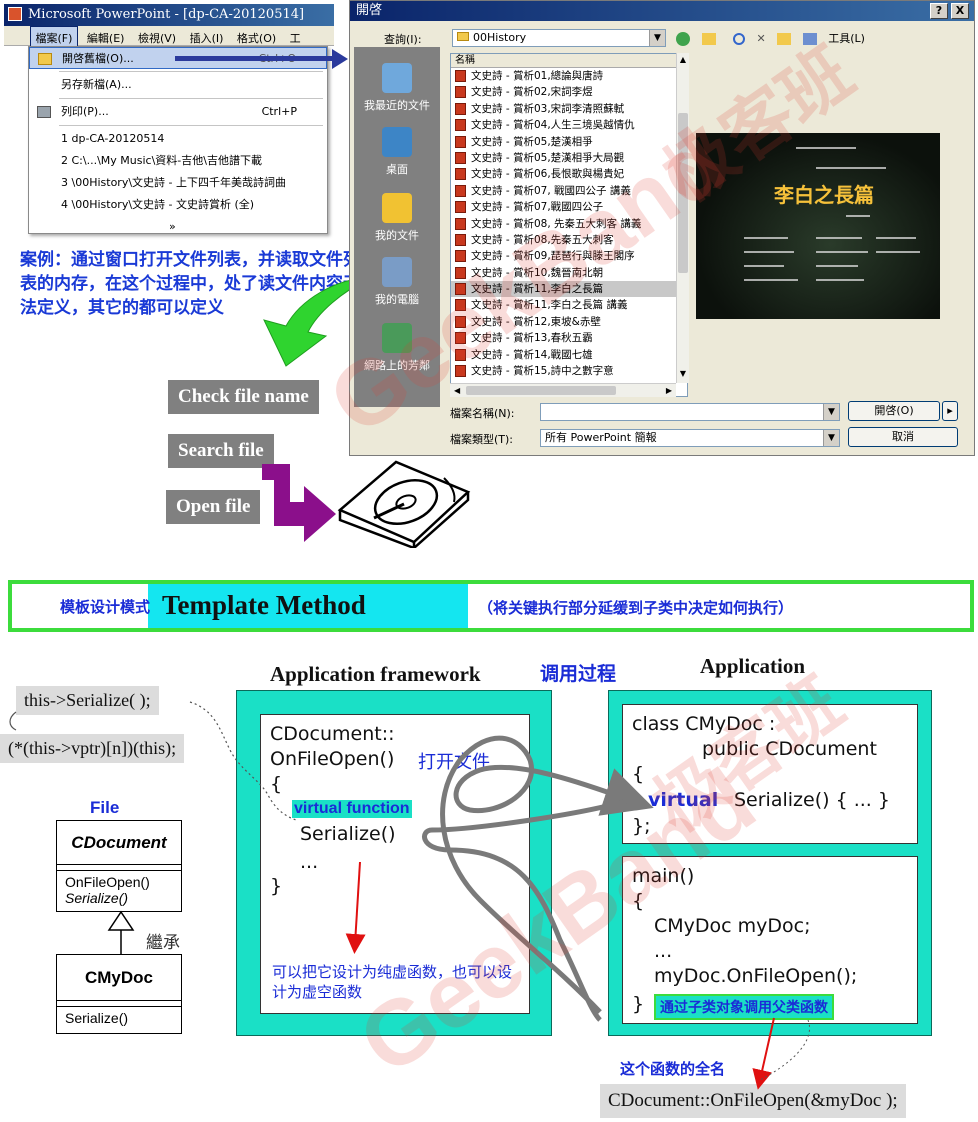 The width and height of the screenshot is (978, 1122). I want to click on red-arrow-fullname, so click(763, 1053).